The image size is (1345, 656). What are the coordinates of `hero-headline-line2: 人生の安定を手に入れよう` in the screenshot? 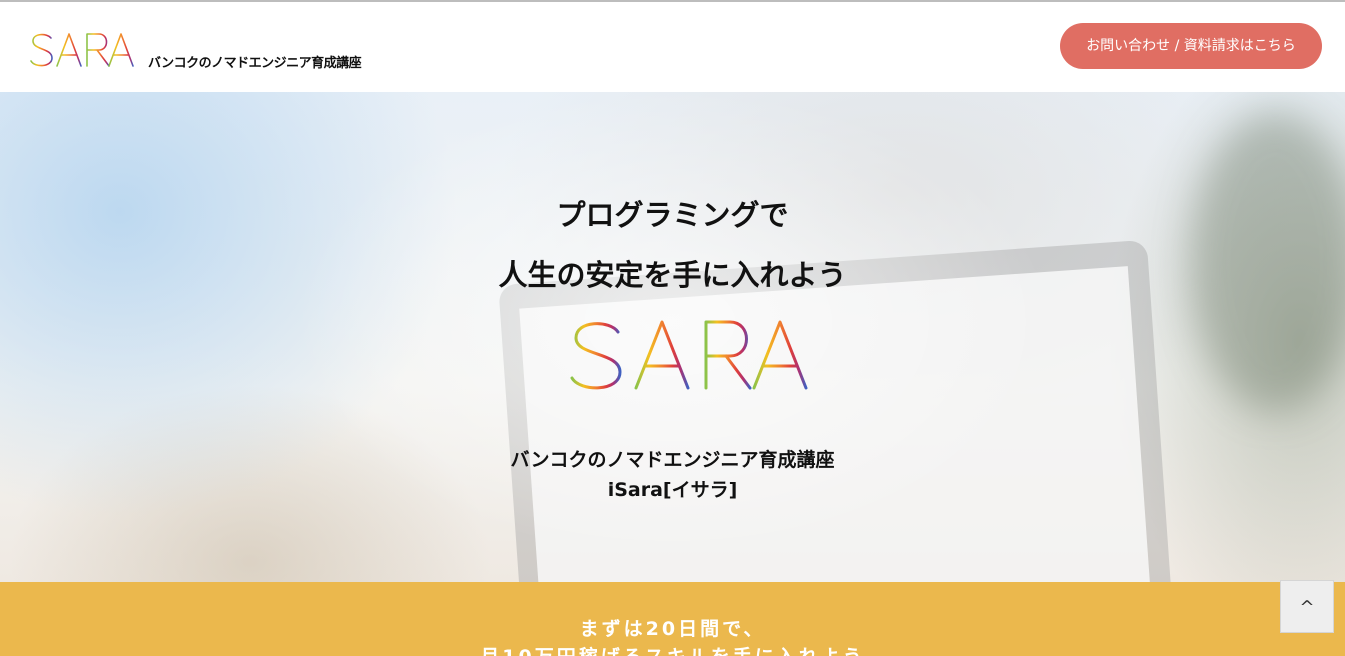 It's located at (672, 275).